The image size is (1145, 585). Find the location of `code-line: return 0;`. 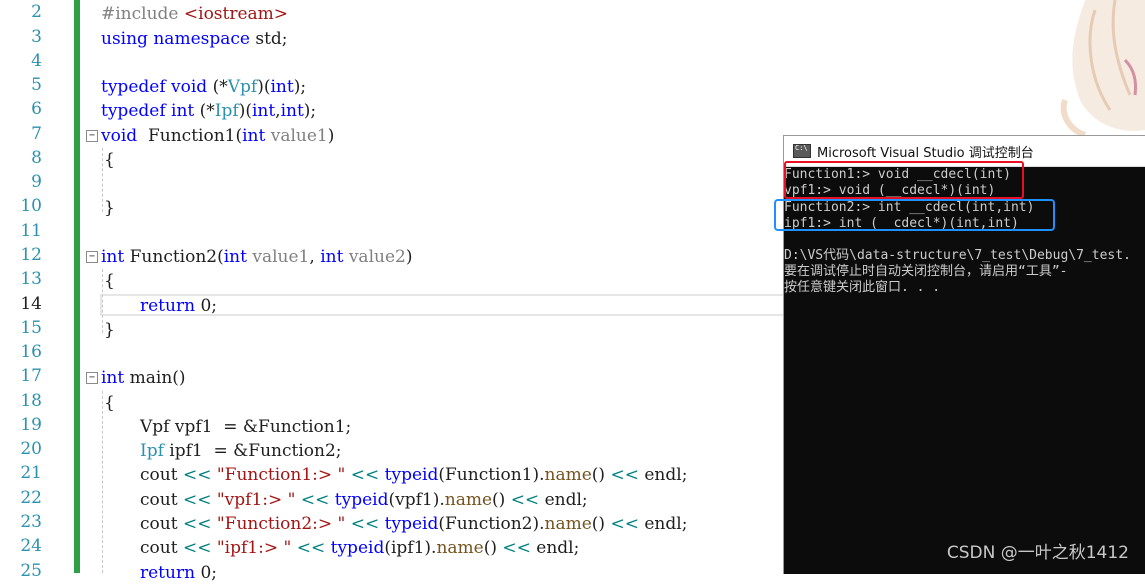

code-line: return 0; is located at coordinates (178, 573).